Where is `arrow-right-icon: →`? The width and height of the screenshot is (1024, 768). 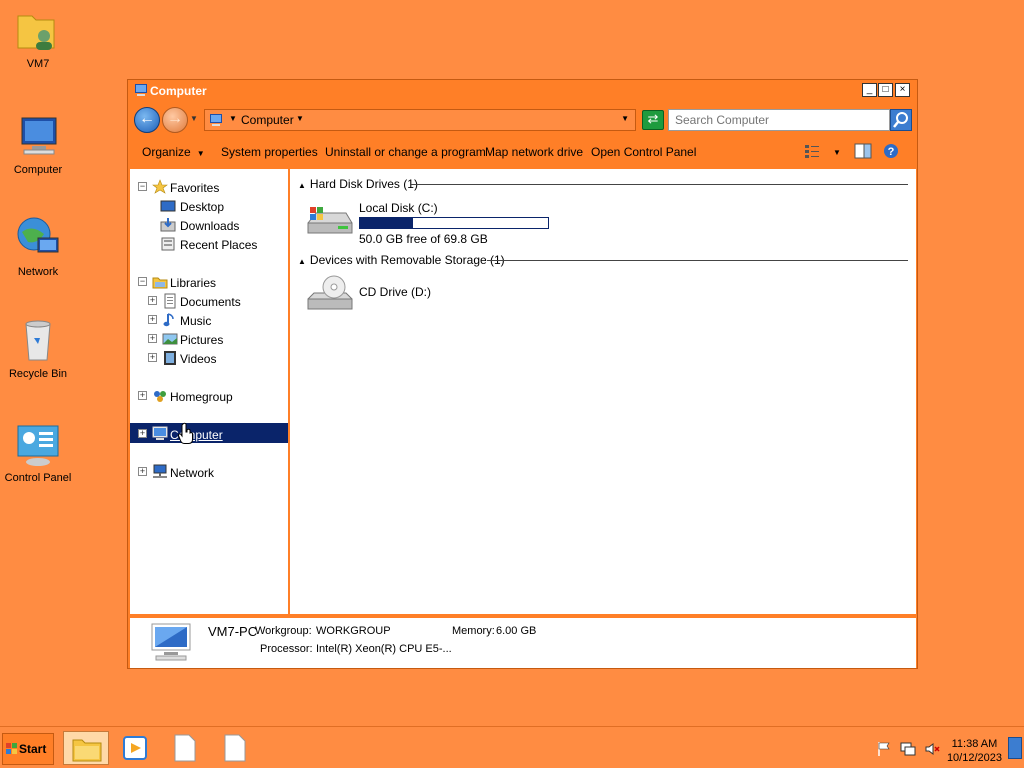 arrow-right-icon: → is located at coordinates (175, 118).